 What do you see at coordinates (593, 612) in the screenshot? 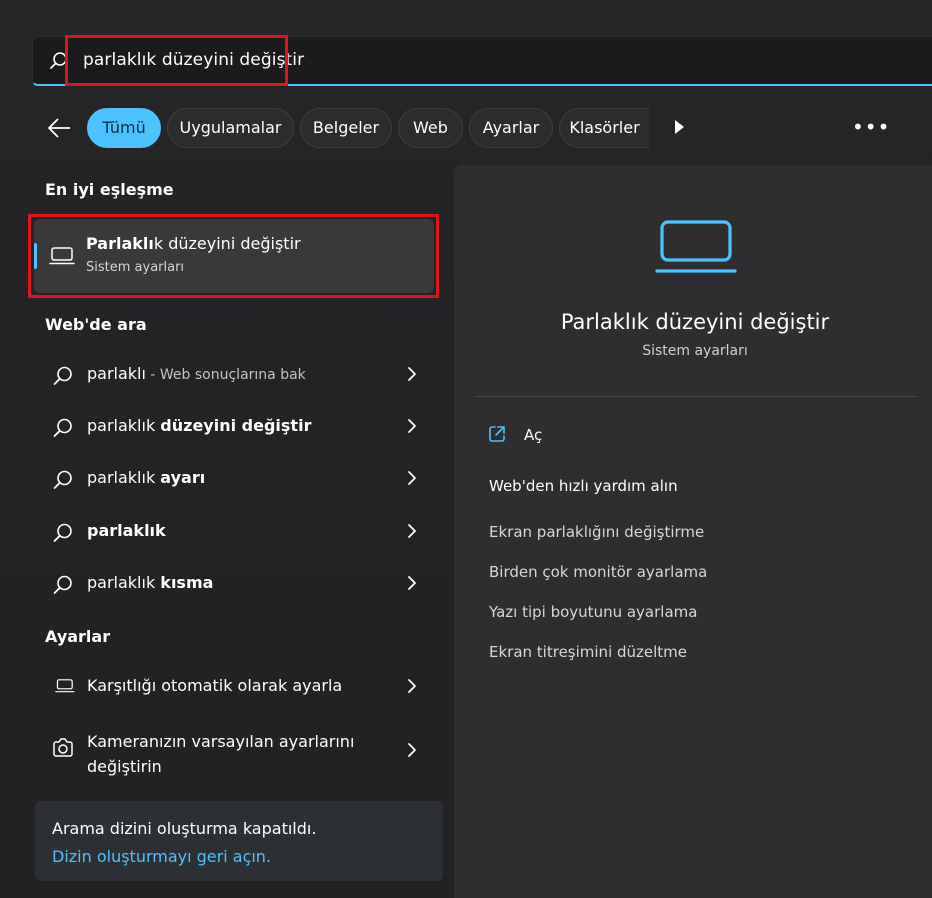
I see `help-link: Yazı tipi boyutunu ayarlama` at bounding box center [593, 612].